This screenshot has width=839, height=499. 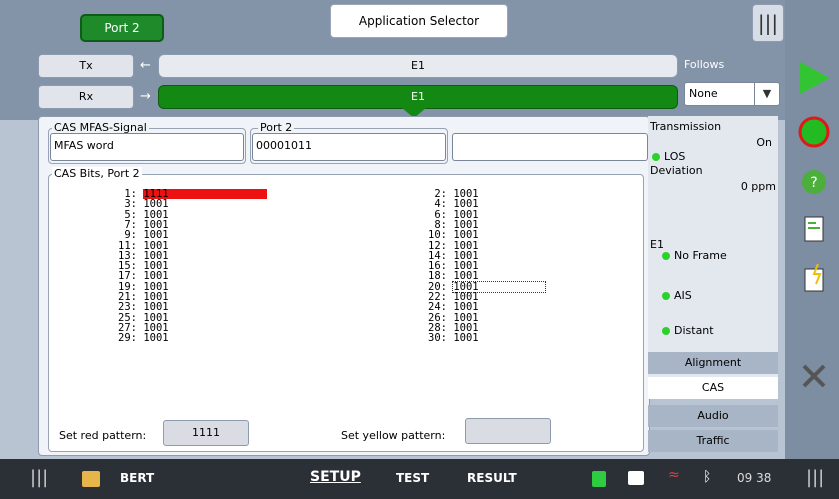 What do you see at coordinates (437, 307) in the screenshot?
I see `cas-bit-index: 24:` at bounding box center [437, 307].